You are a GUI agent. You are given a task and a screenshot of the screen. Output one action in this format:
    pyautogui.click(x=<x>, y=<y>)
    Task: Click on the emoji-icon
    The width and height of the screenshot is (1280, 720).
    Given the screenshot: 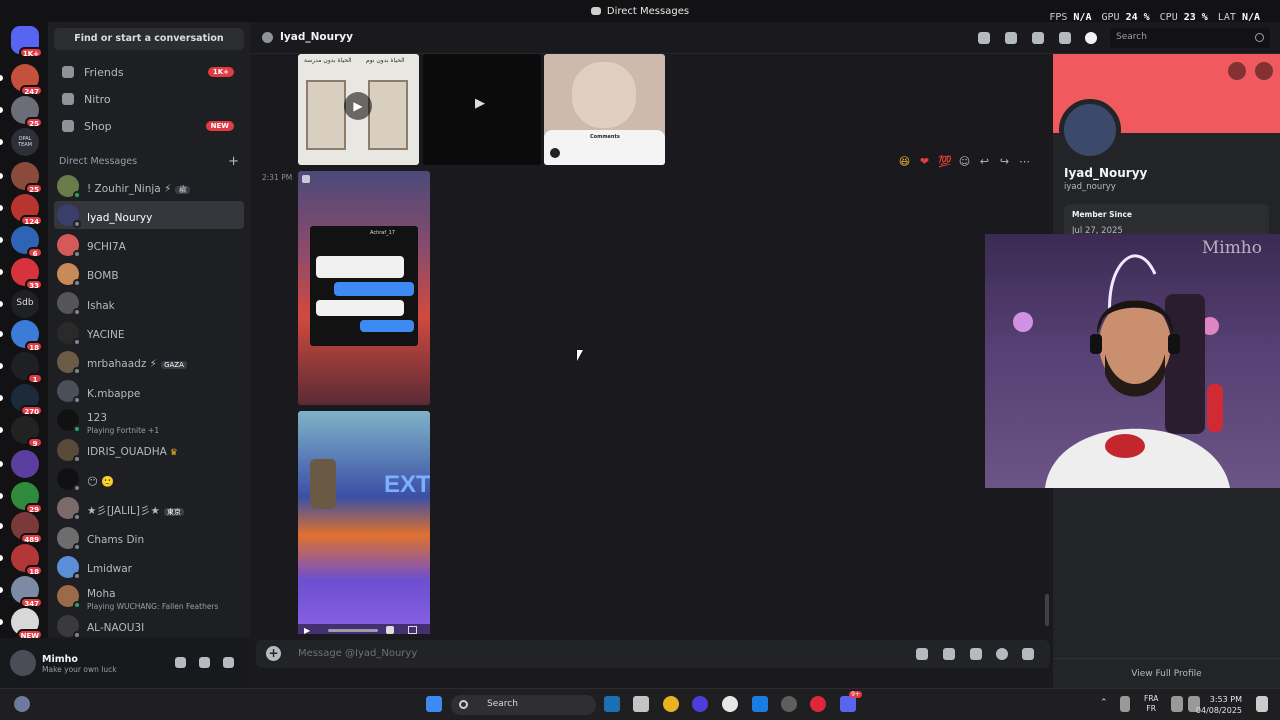 What is the action you would take?
    pyautogui.click(x=1002, y=654)
    